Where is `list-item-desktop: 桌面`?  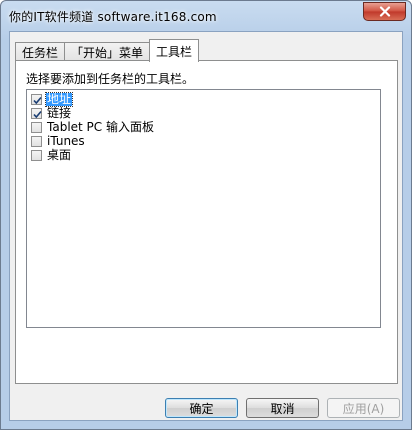 list-item-desktop: 桌面 is located at coordinates (51, 155).